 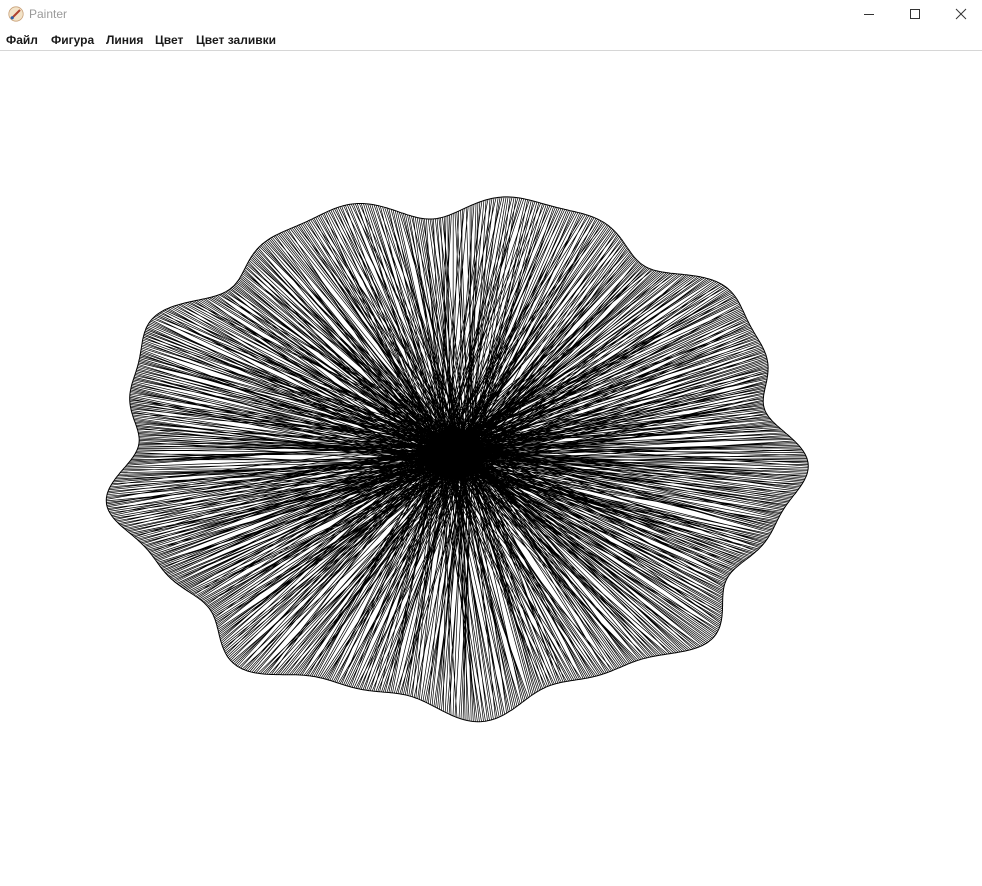 I want to click on maximize-icon, so click(x=915, y=14).